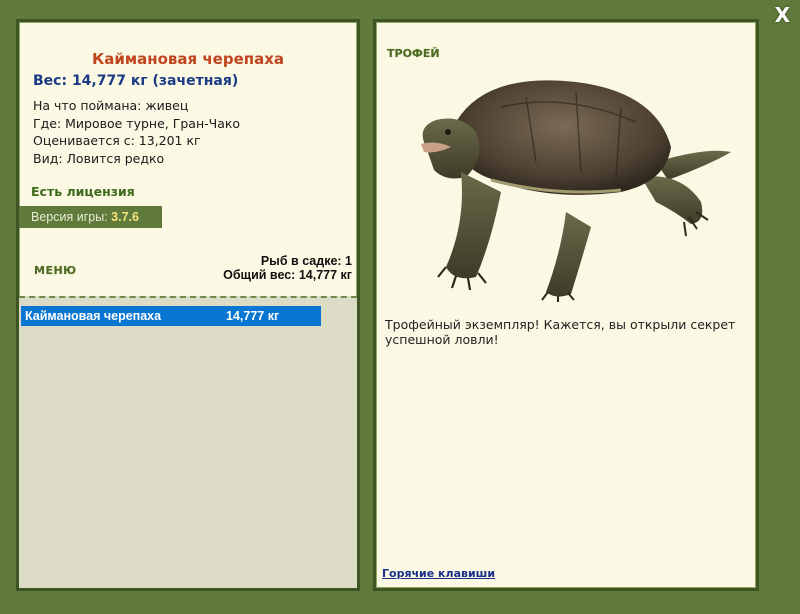 The height and width of the screenshot is (614, 800). I want to click on version-value: 3.7.6, so click(125, 217).